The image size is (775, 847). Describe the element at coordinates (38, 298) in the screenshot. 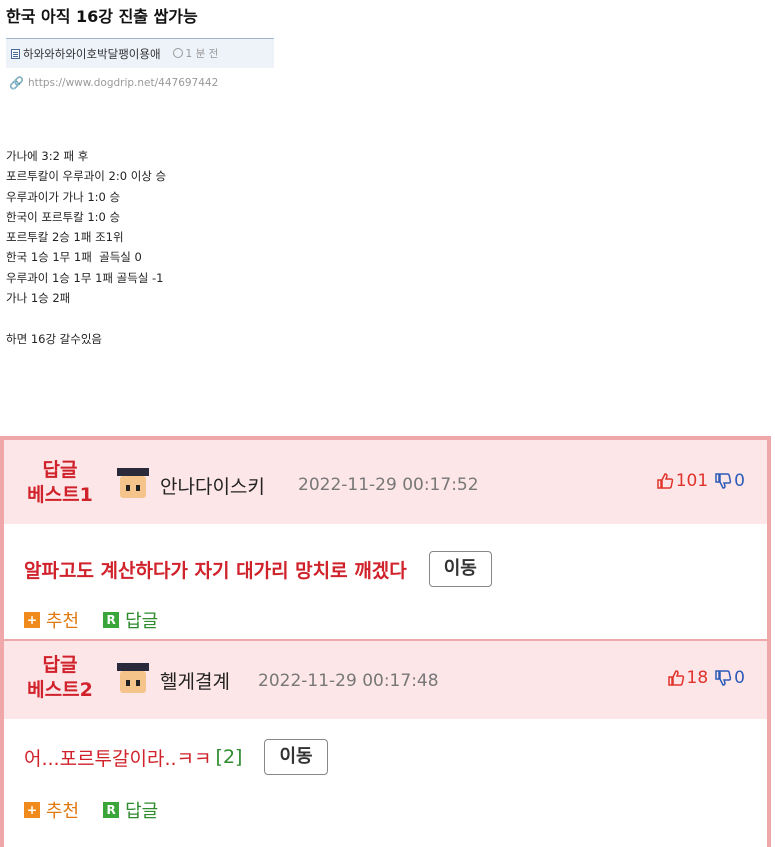

I see `body-line: 가나 1승 2패` at that location.